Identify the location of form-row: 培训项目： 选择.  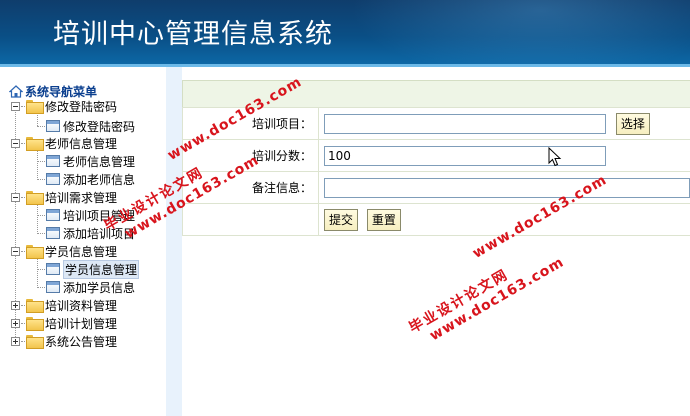
(436, 123).